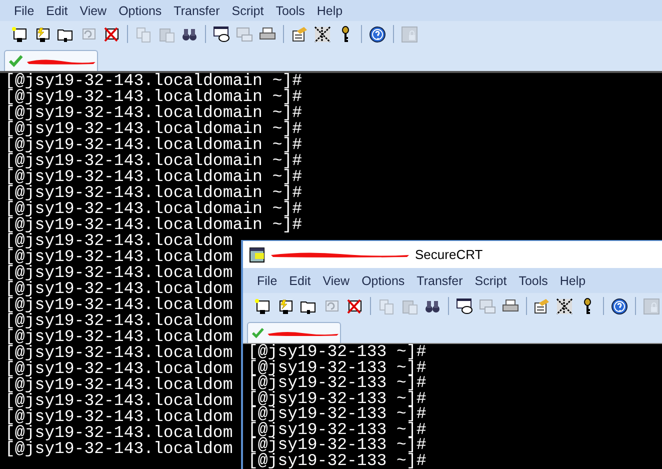 The image size is (662, 469). I want to click on app-icon, so click(257, 254).